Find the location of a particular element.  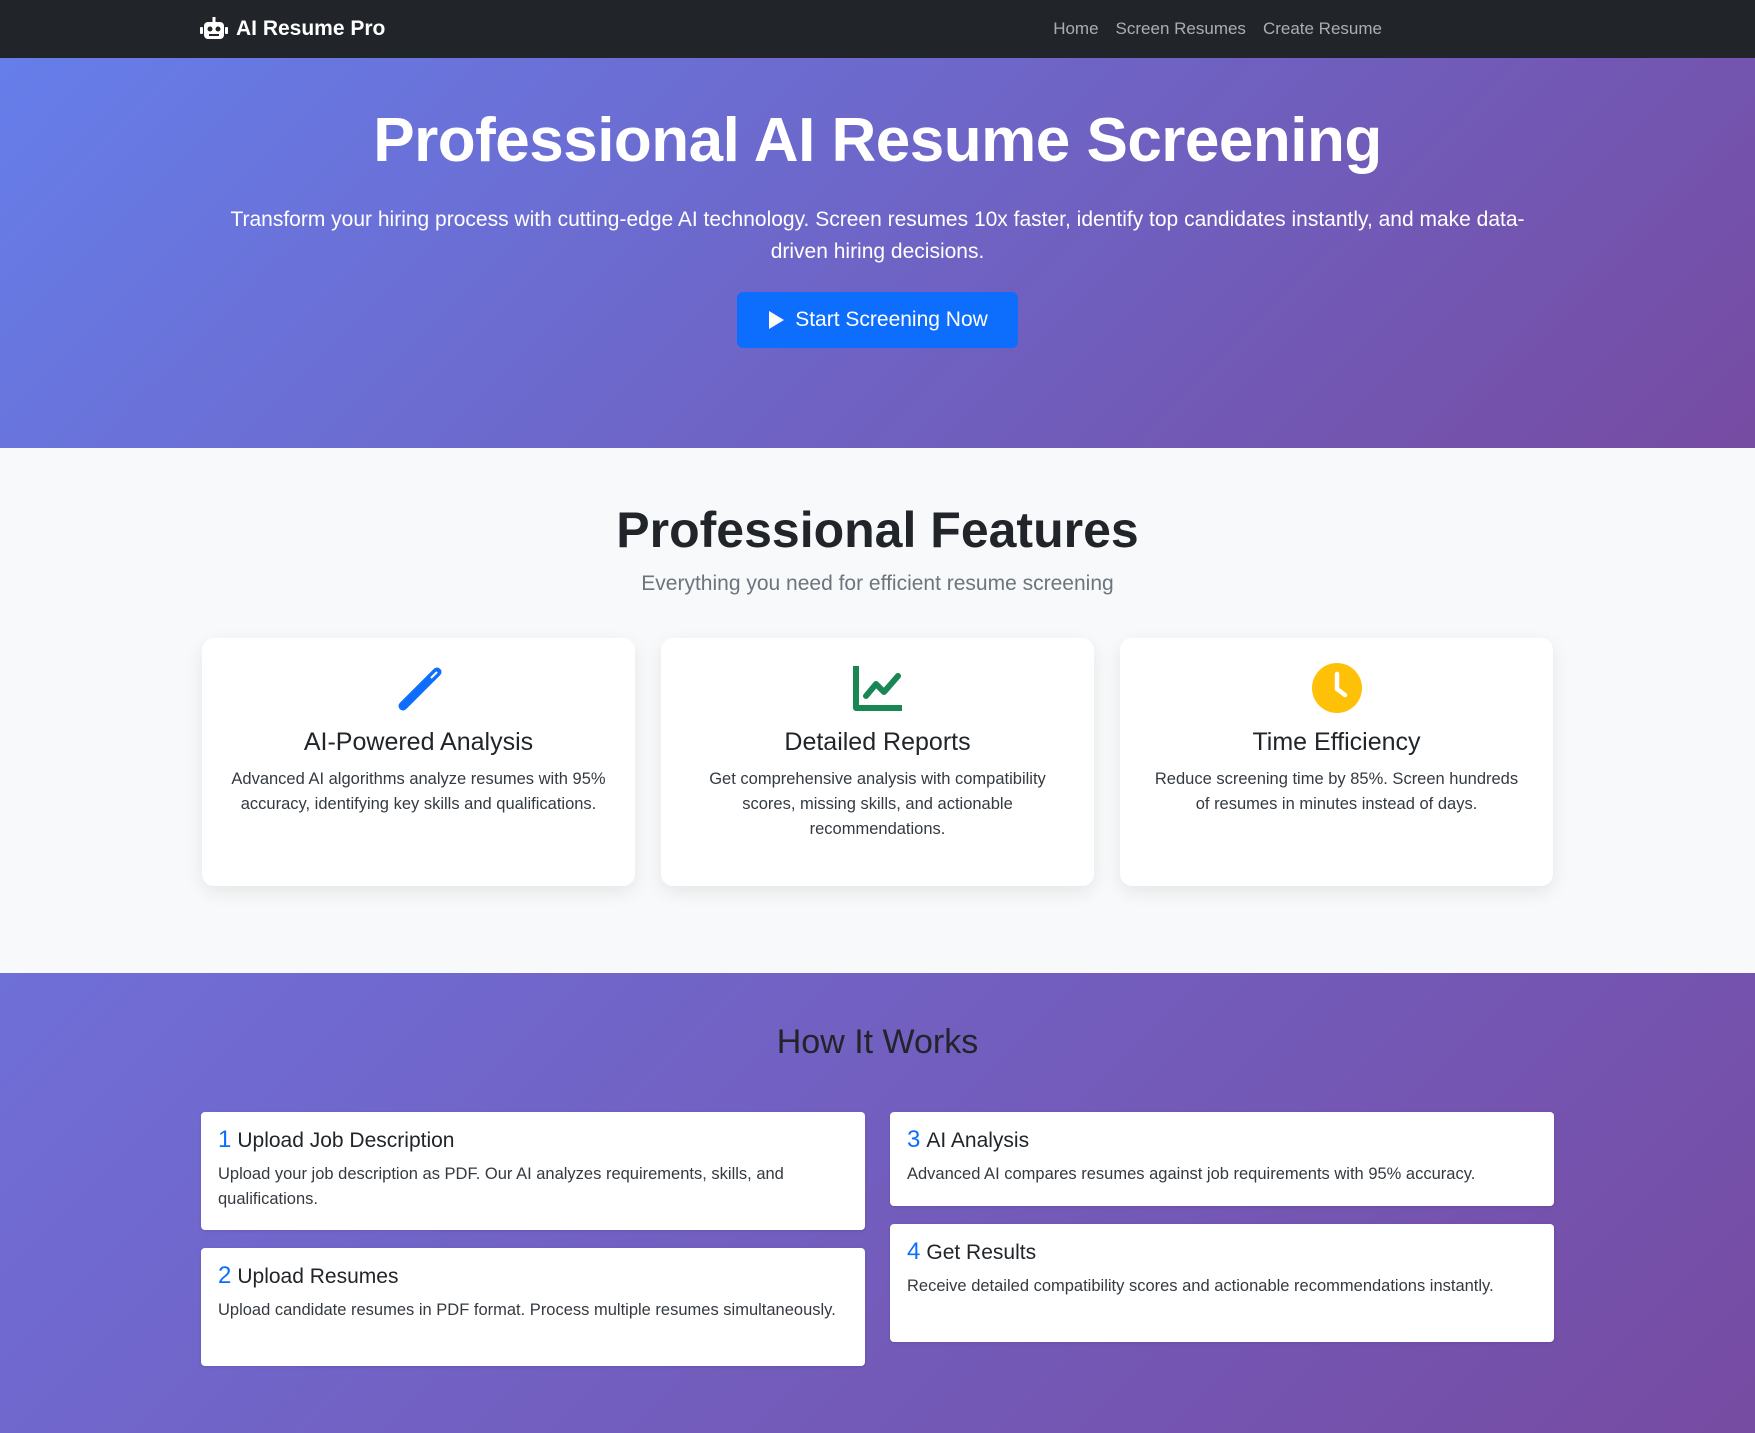

how-title: How It Works is located at coordinates (877, 1042).